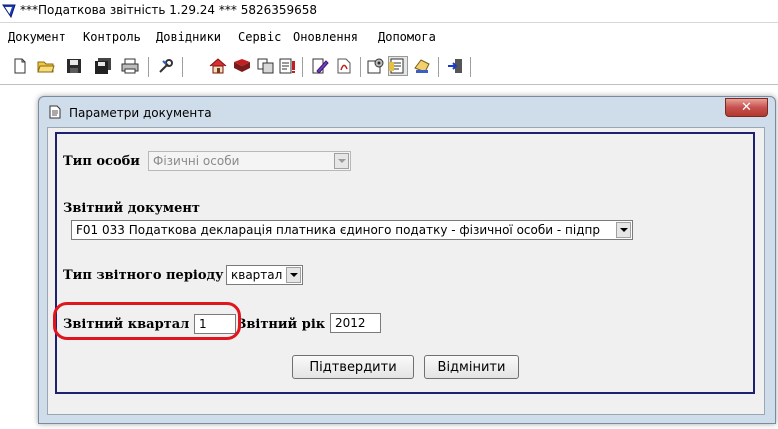  I want to click on pdf-icon, so click(344, 66).